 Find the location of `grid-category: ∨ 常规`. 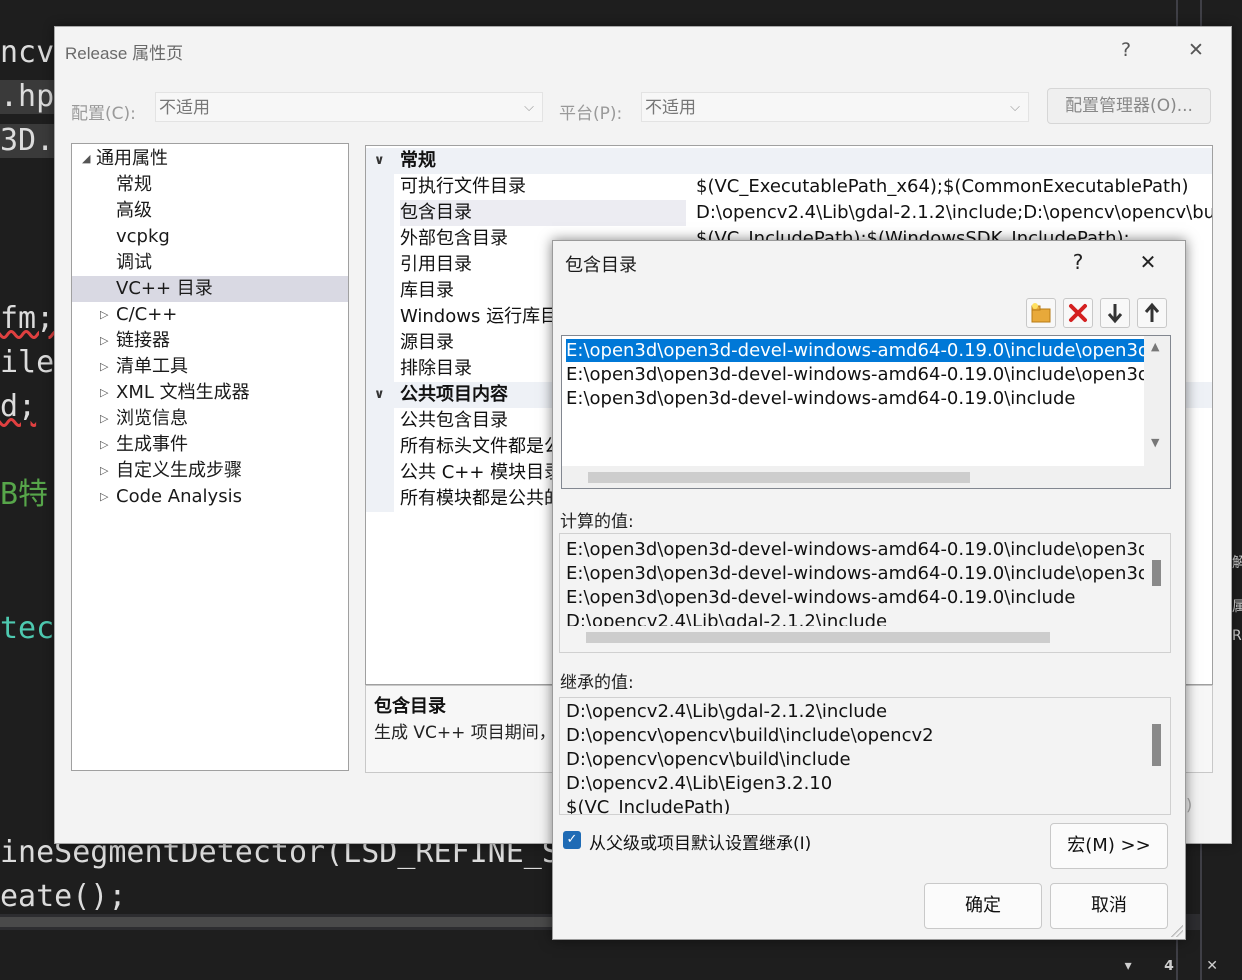

grid-category: ∨ 常规 is located at coordinates (789, 161).